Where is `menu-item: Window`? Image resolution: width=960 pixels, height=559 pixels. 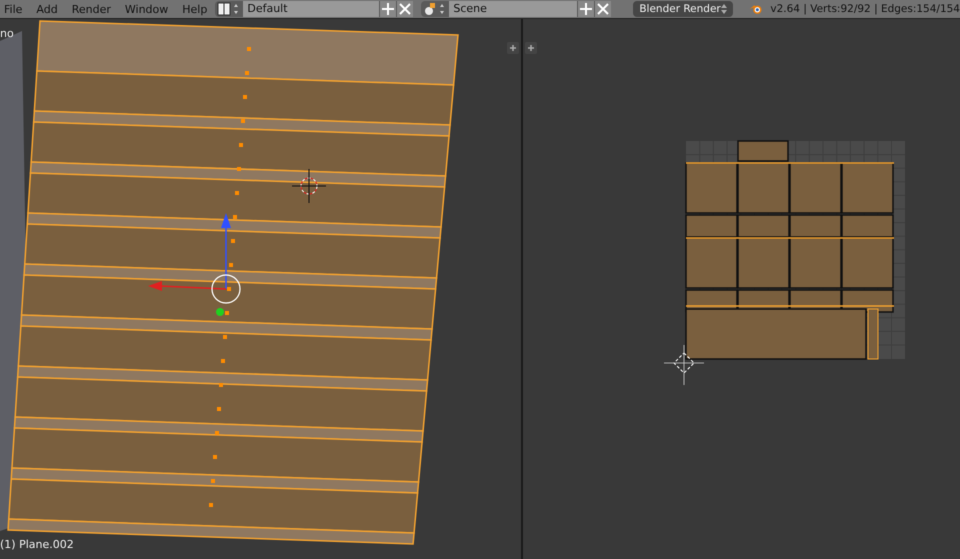 menu-item: Window is located at coordinates (146, 9).